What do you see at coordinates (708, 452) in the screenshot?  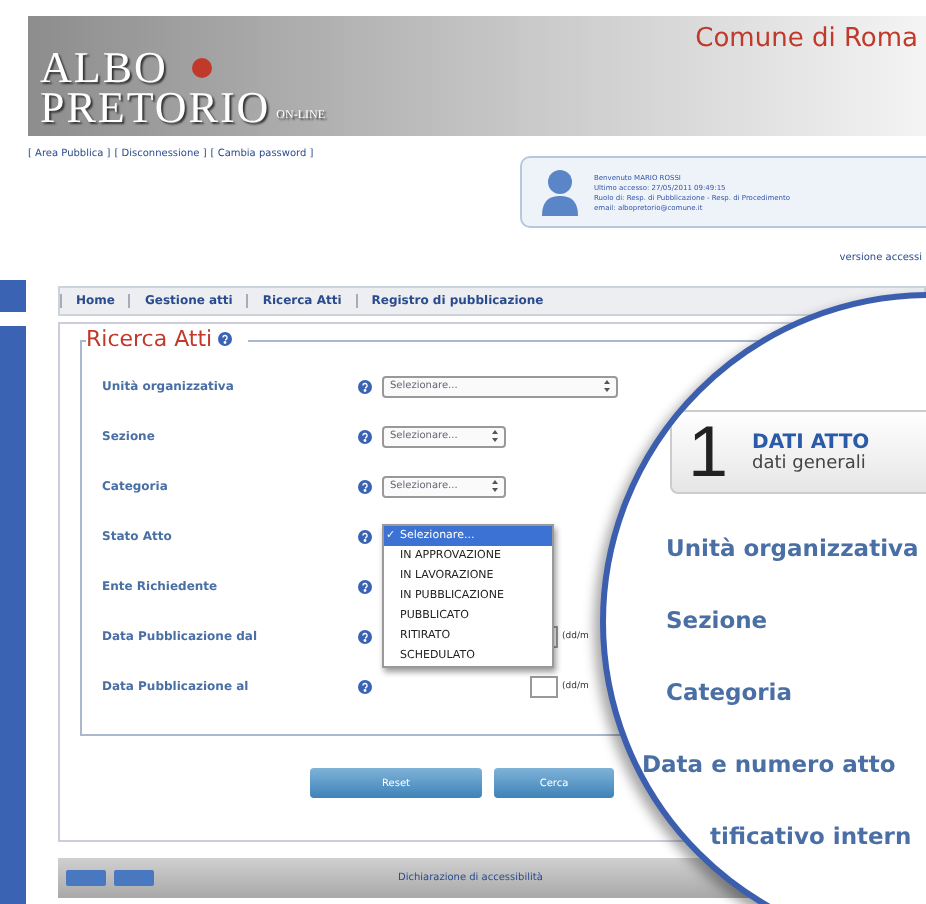 I see `step-number: 1` at bounding box center [708, 452].